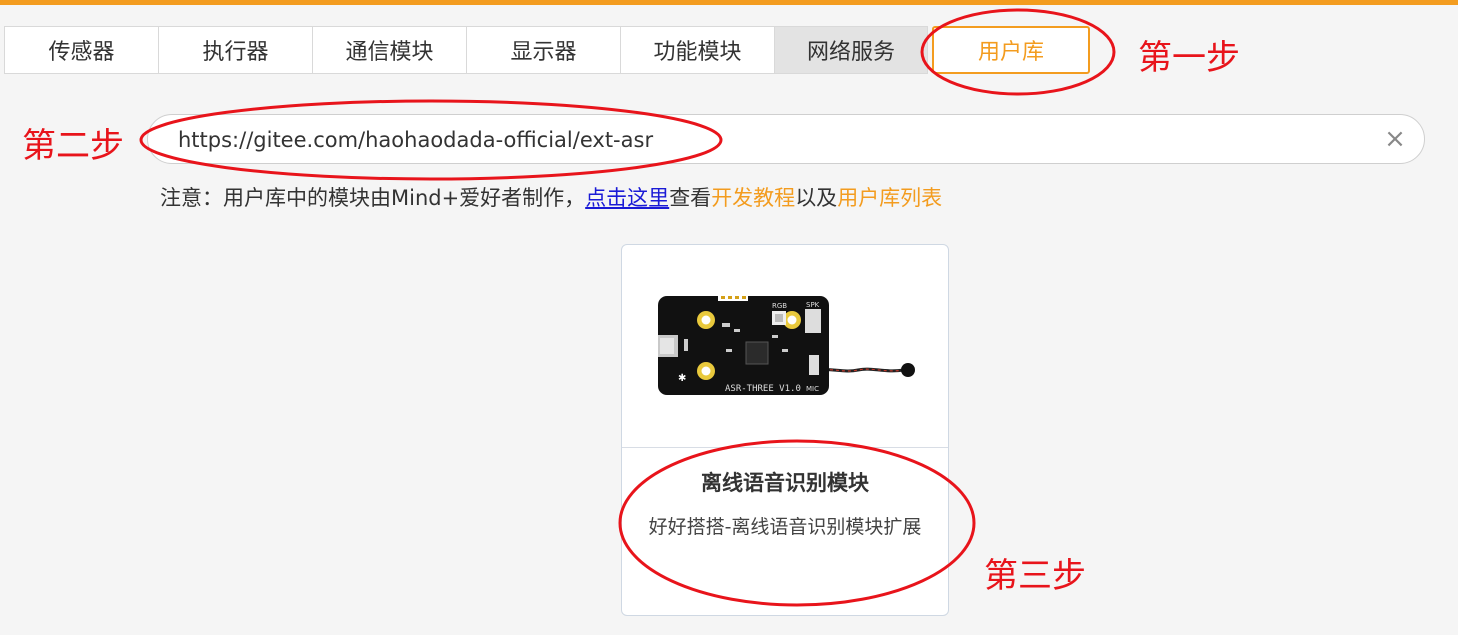  I want to click on rgb-label: RGB, so click(779, 306).